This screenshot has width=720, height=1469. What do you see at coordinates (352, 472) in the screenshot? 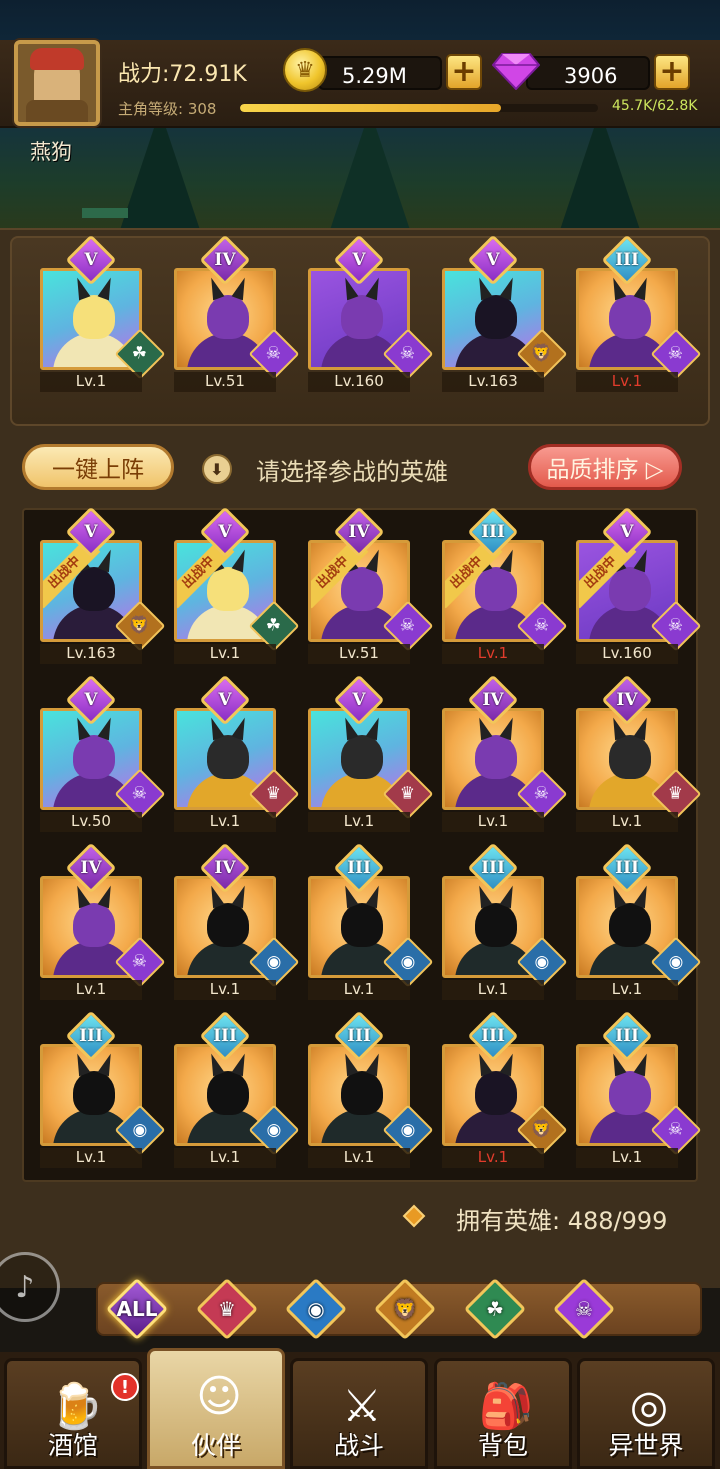
I see `select-hero-hint: 请选择参战的英雄` at bounding box center [352, 472].